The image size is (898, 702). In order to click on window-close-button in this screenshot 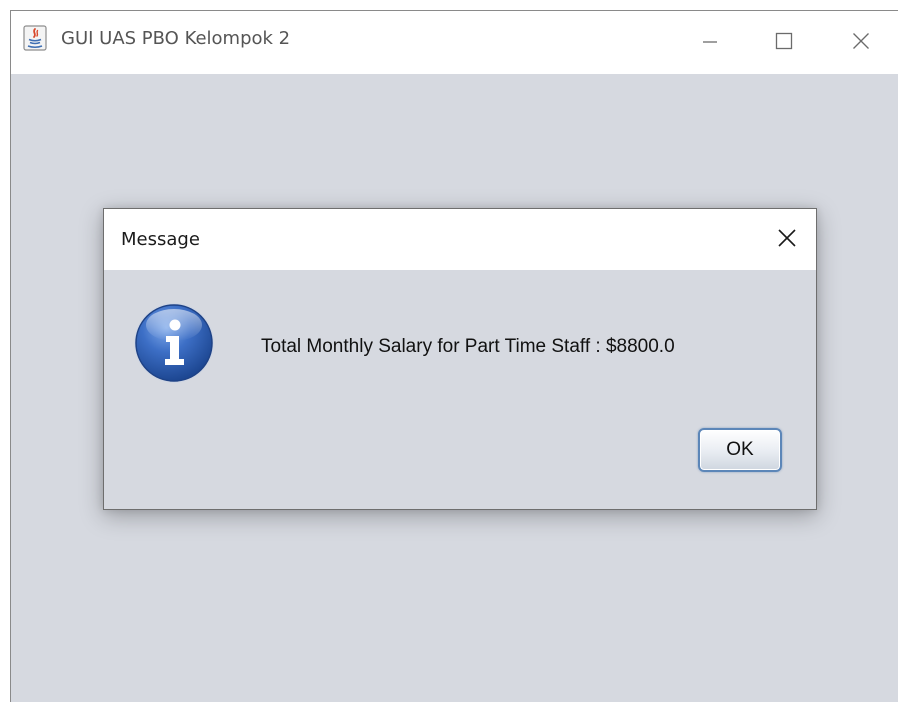, I will do `click(861, 42)`.